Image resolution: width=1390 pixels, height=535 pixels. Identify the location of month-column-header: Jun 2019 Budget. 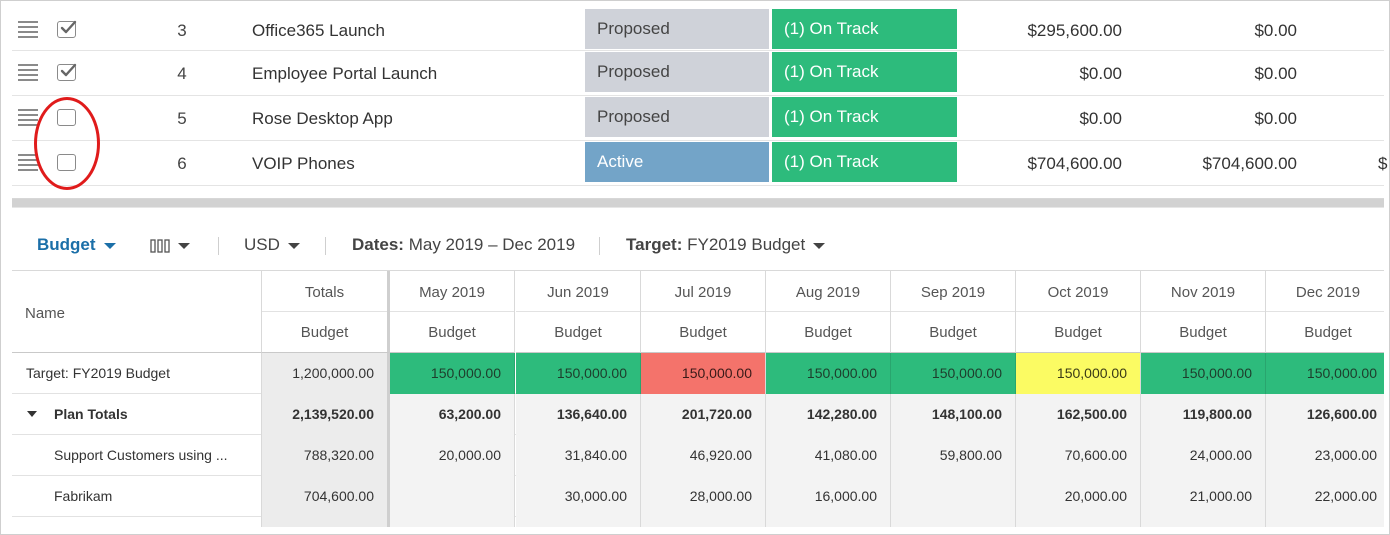
(578, 312).